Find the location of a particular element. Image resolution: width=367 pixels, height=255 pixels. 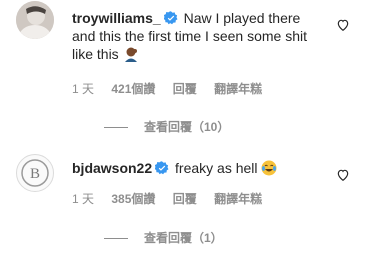

man-facepalming-emoji-icon is located at coordinates (131, 56).